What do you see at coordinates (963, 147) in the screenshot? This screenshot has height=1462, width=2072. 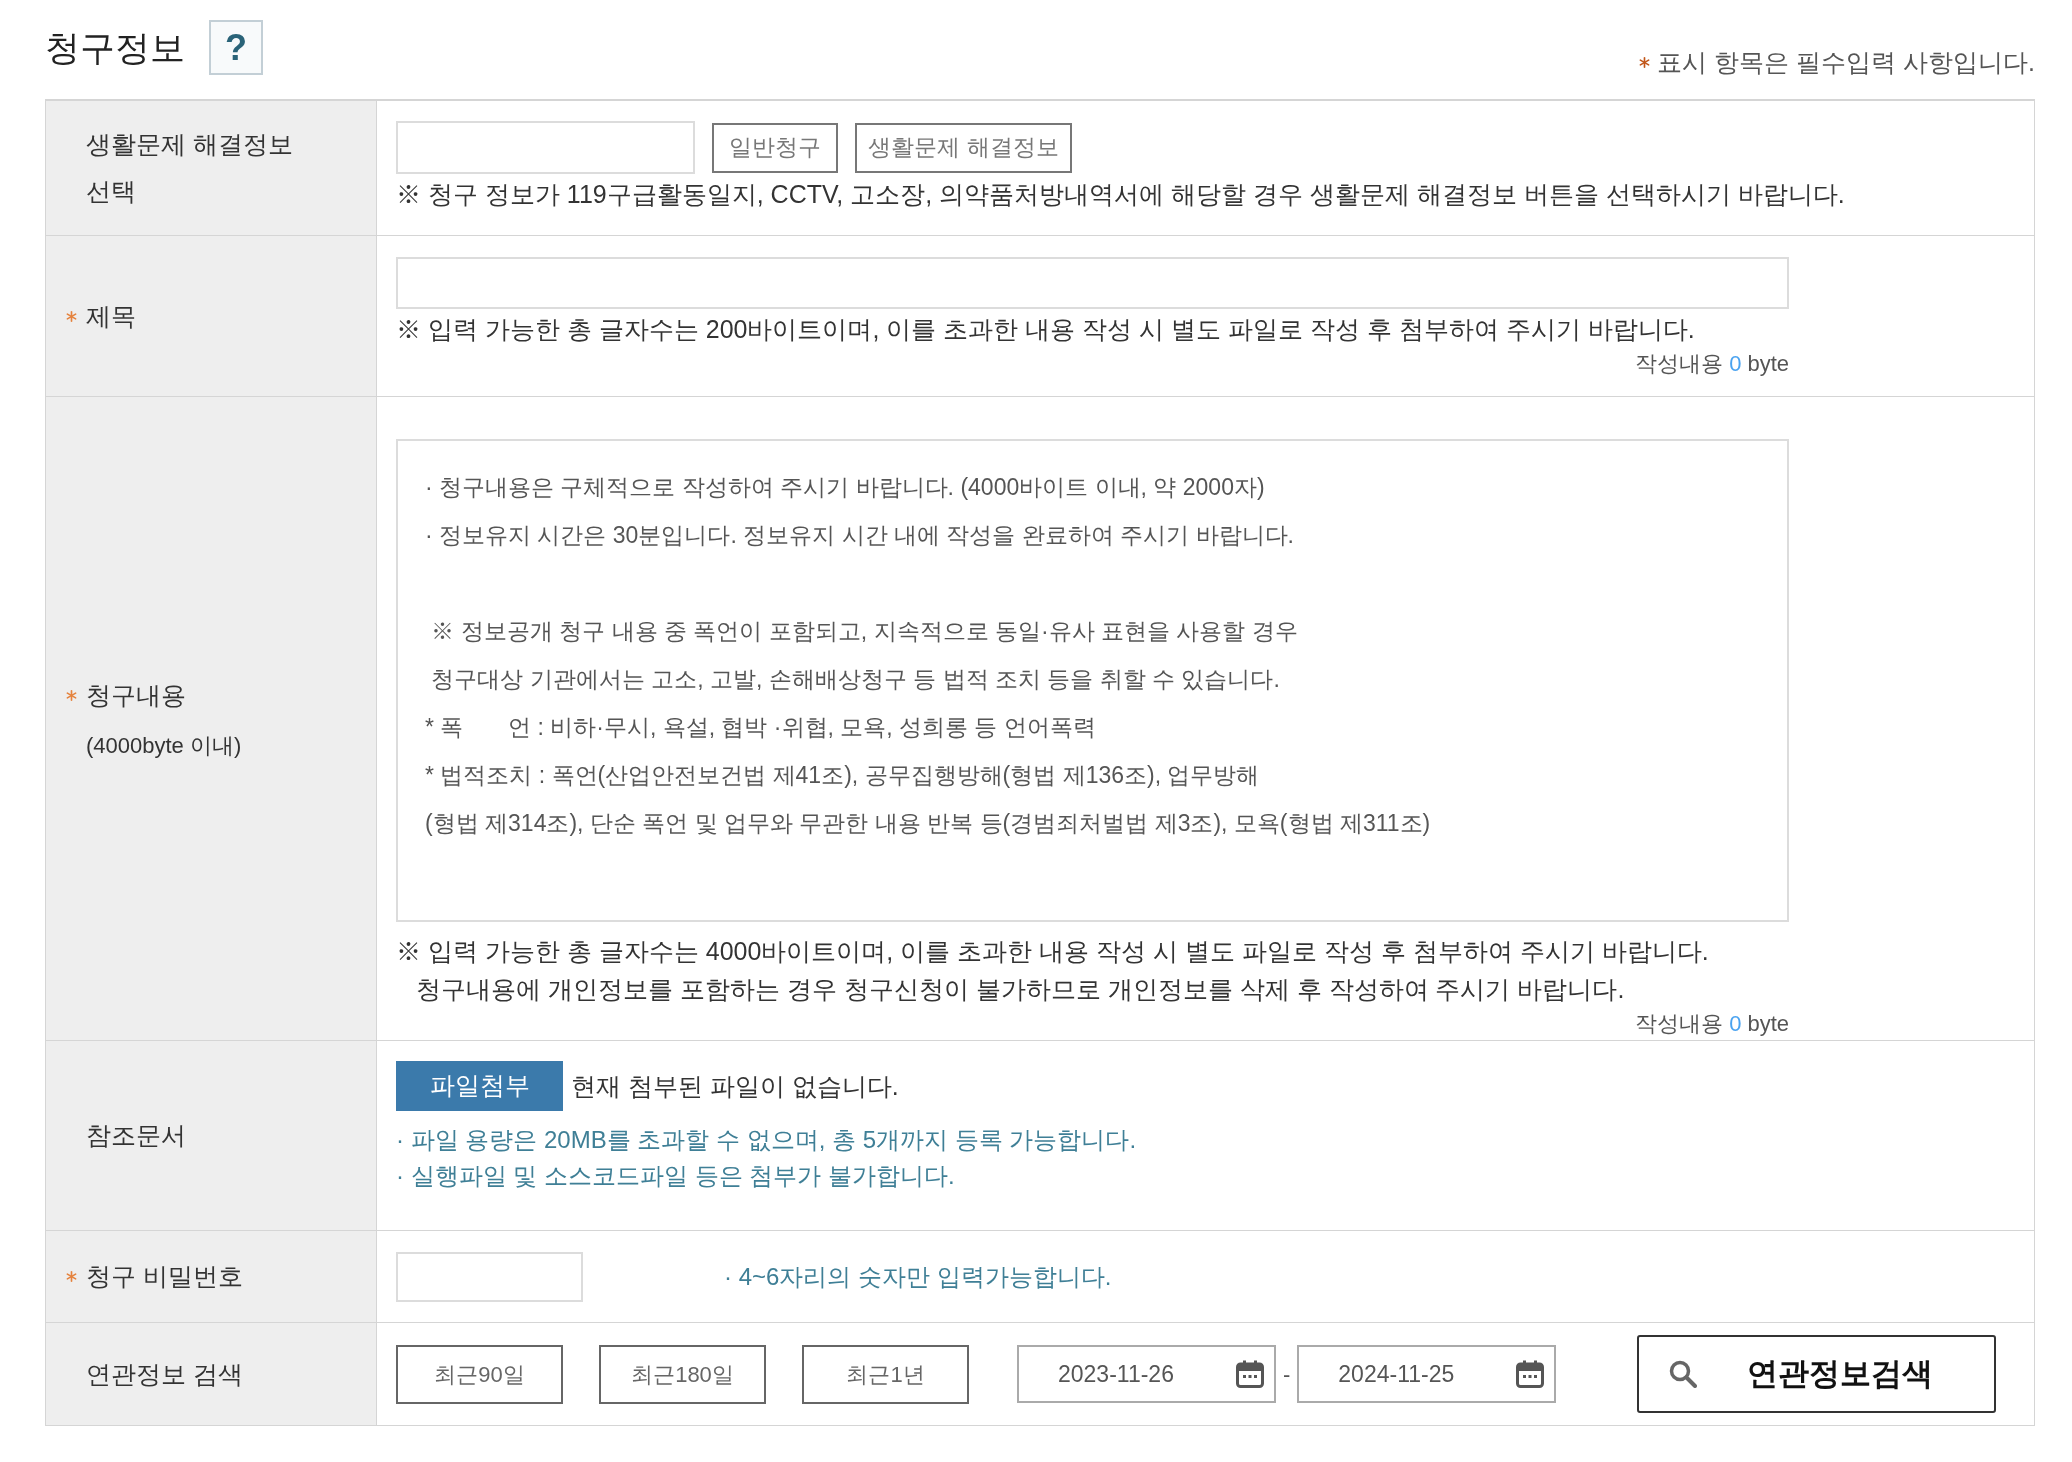 I see `type-button: 생활문제 해결정보` at bounding box center [963, 147].